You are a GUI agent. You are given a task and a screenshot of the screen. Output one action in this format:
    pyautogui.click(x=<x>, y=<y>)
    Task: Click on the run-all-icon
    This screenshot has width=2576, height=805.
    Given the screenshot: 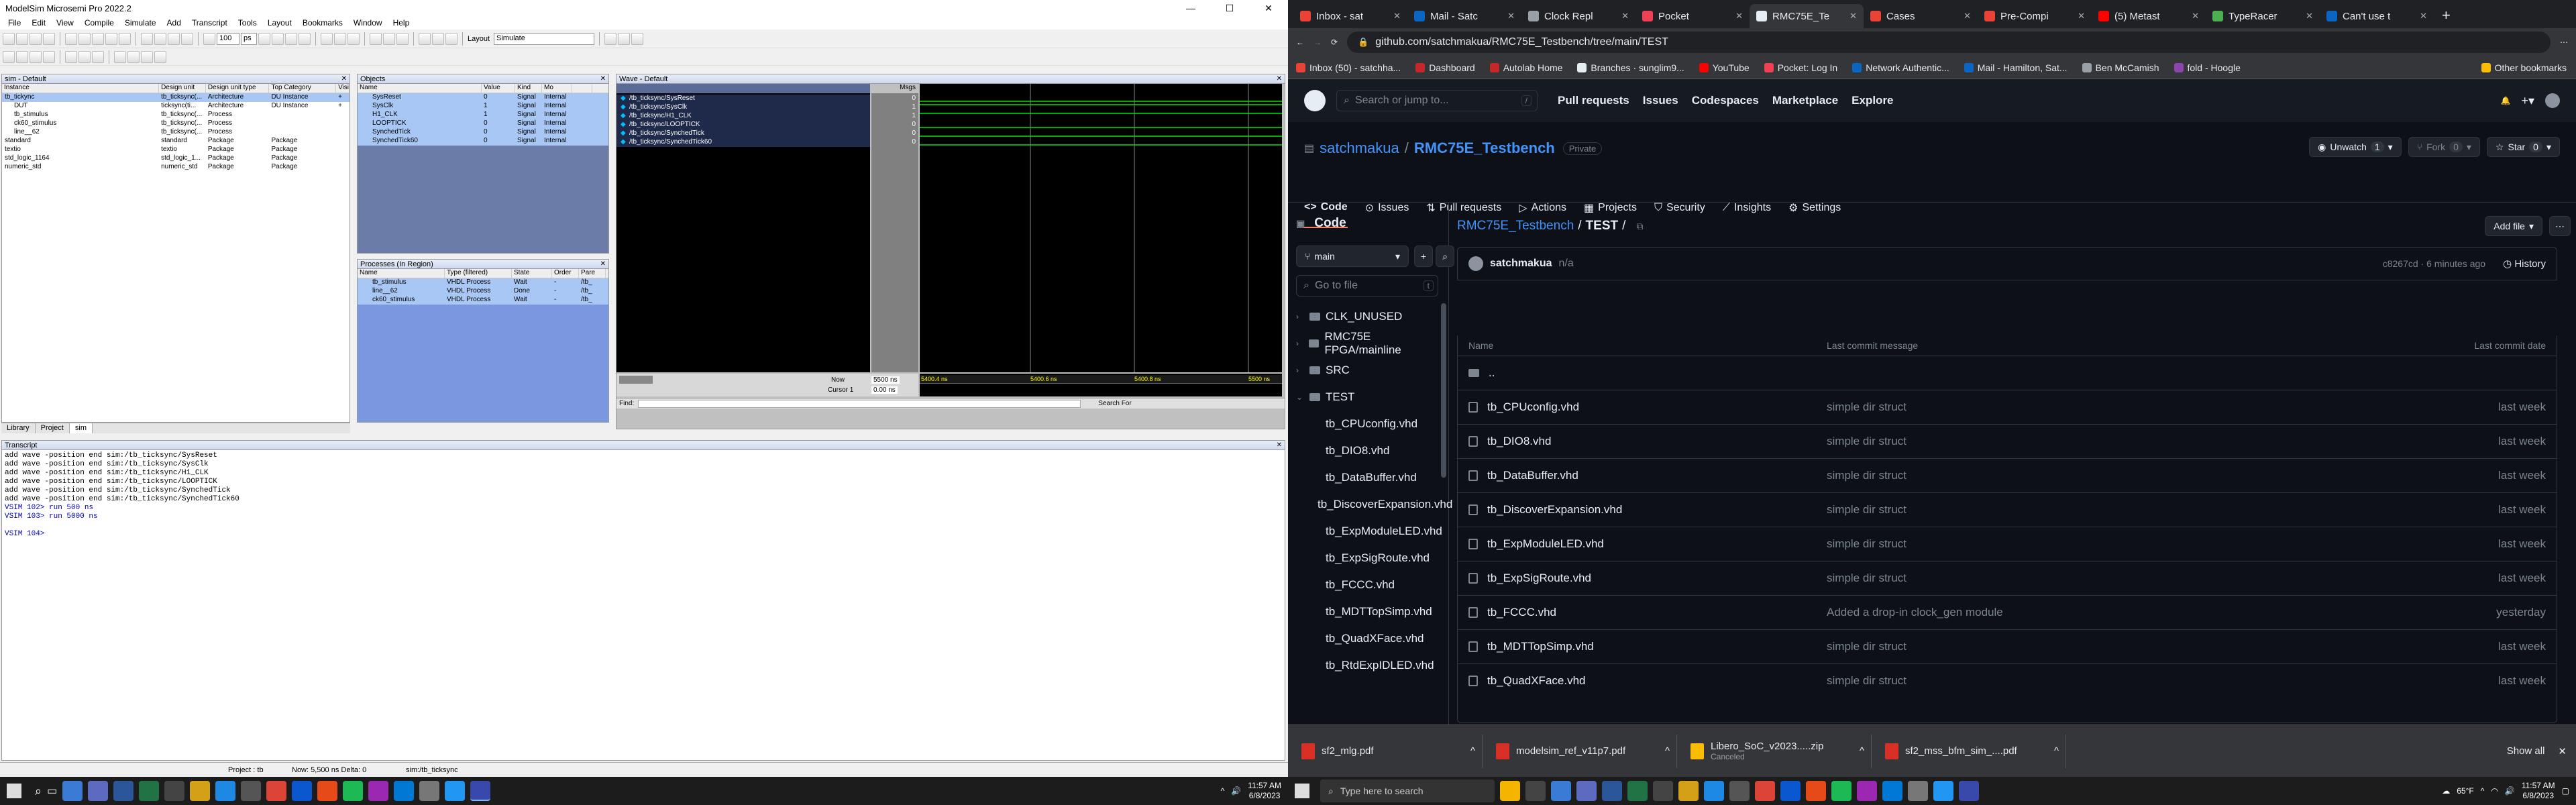 What is the action you would take?
    pyautogui.click(x=291, y=38)
    